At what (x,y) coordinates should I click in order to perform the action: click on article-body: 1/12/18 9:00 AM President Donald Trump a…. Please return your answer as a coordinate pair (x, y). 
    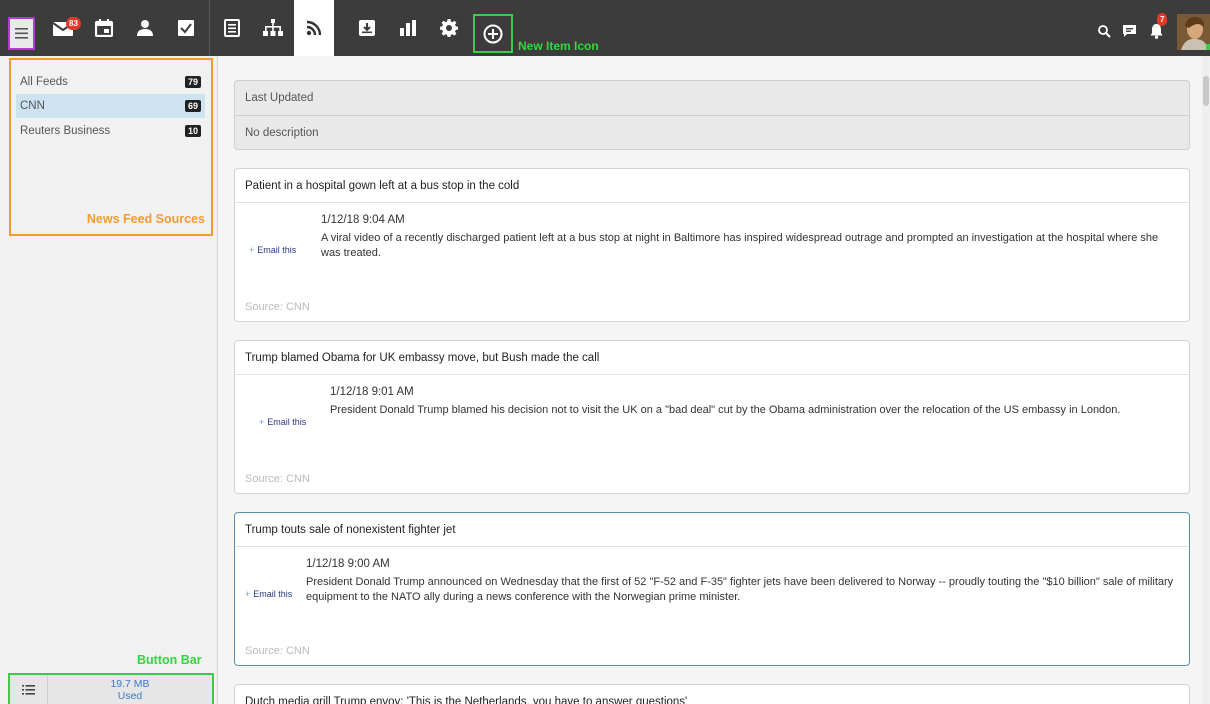
    Looking at the image, I should click on (712, 606).